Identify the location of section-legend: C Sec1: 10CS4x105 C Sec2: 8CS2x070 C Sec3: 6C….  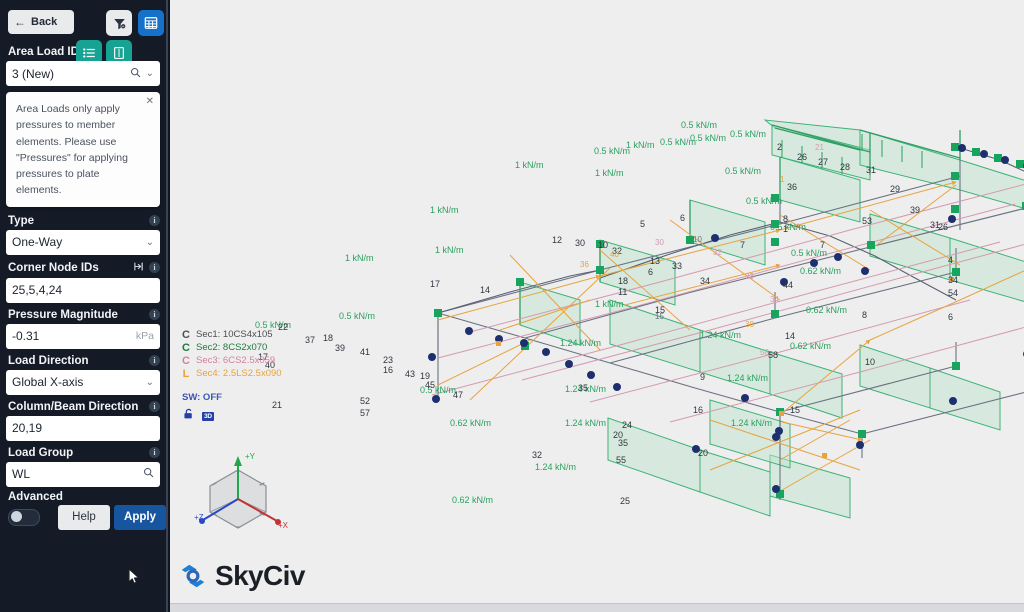
(245, 376).